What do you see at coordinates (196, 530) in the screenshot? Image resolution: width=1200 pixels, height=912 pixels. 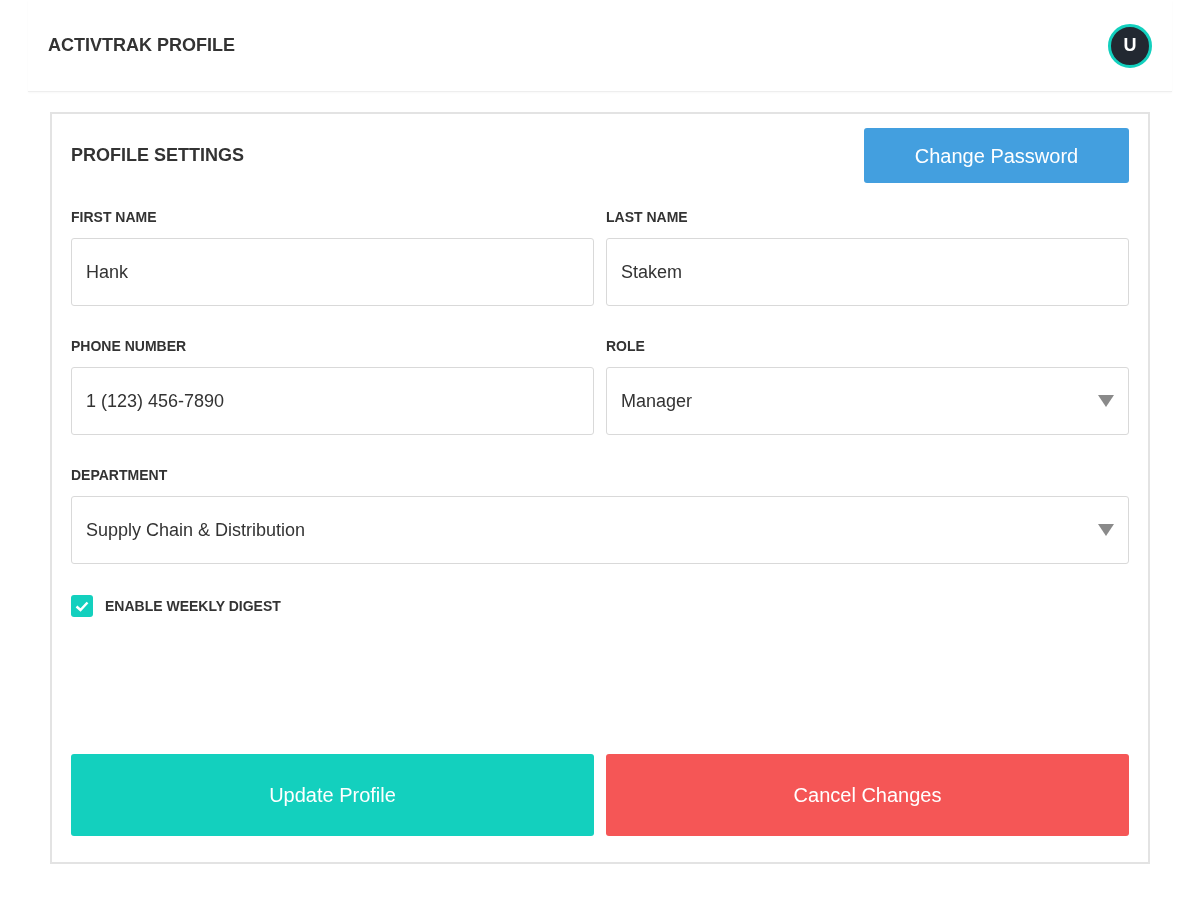 I see `dropdown-value: Supply Chain & Distribution` at bounding box center [196, 530].